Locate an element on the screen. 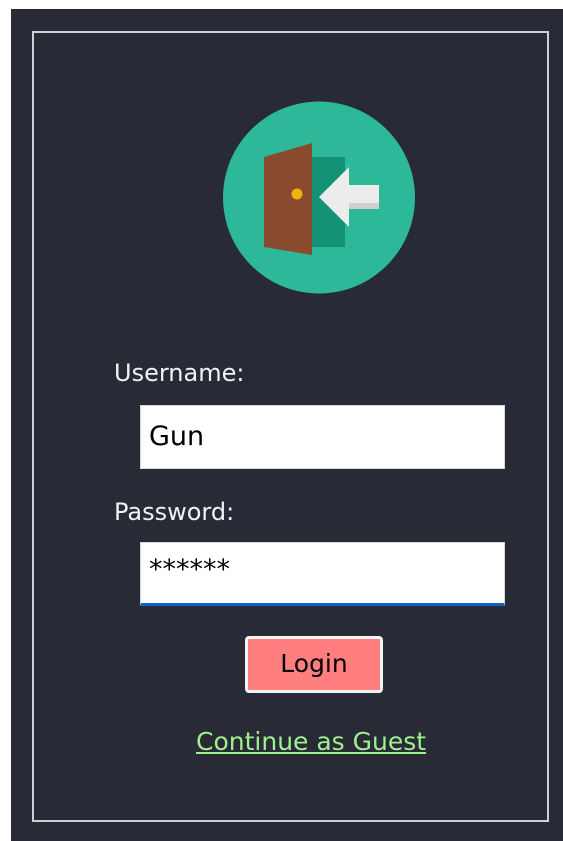 The height and width of the screenshot is (841, 563). continue-as-guest-link: Continue as Guest is located at coordinates (311, 741).